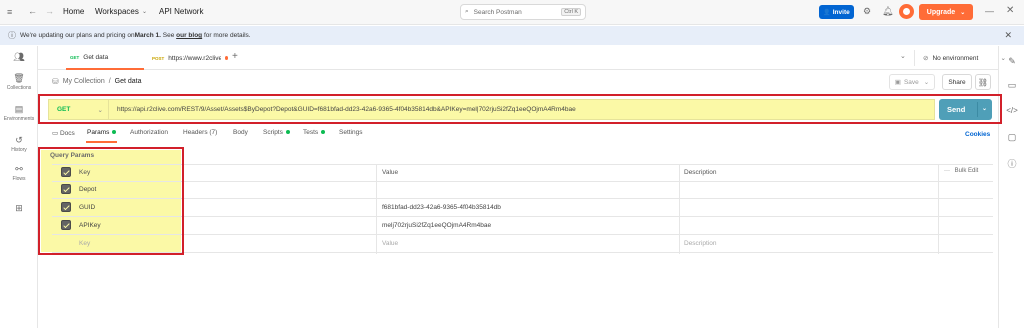  I want to click on save-button: ▣ Save ⌄, so click(912, 82).